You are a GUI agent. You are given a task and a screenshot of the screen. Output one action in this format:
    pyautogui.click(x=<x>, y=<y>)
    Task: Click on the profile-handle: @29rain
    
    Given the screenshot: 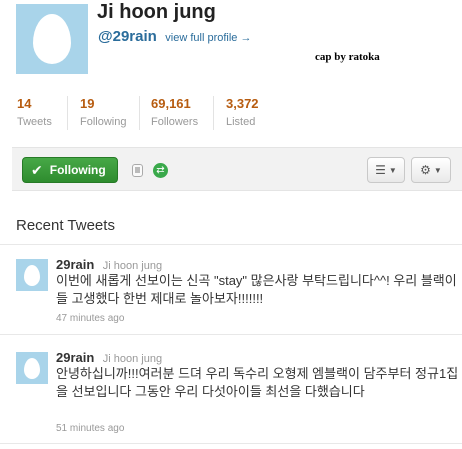 What is the action you would take?
    pyautogui.click(x=127, y=36)
    